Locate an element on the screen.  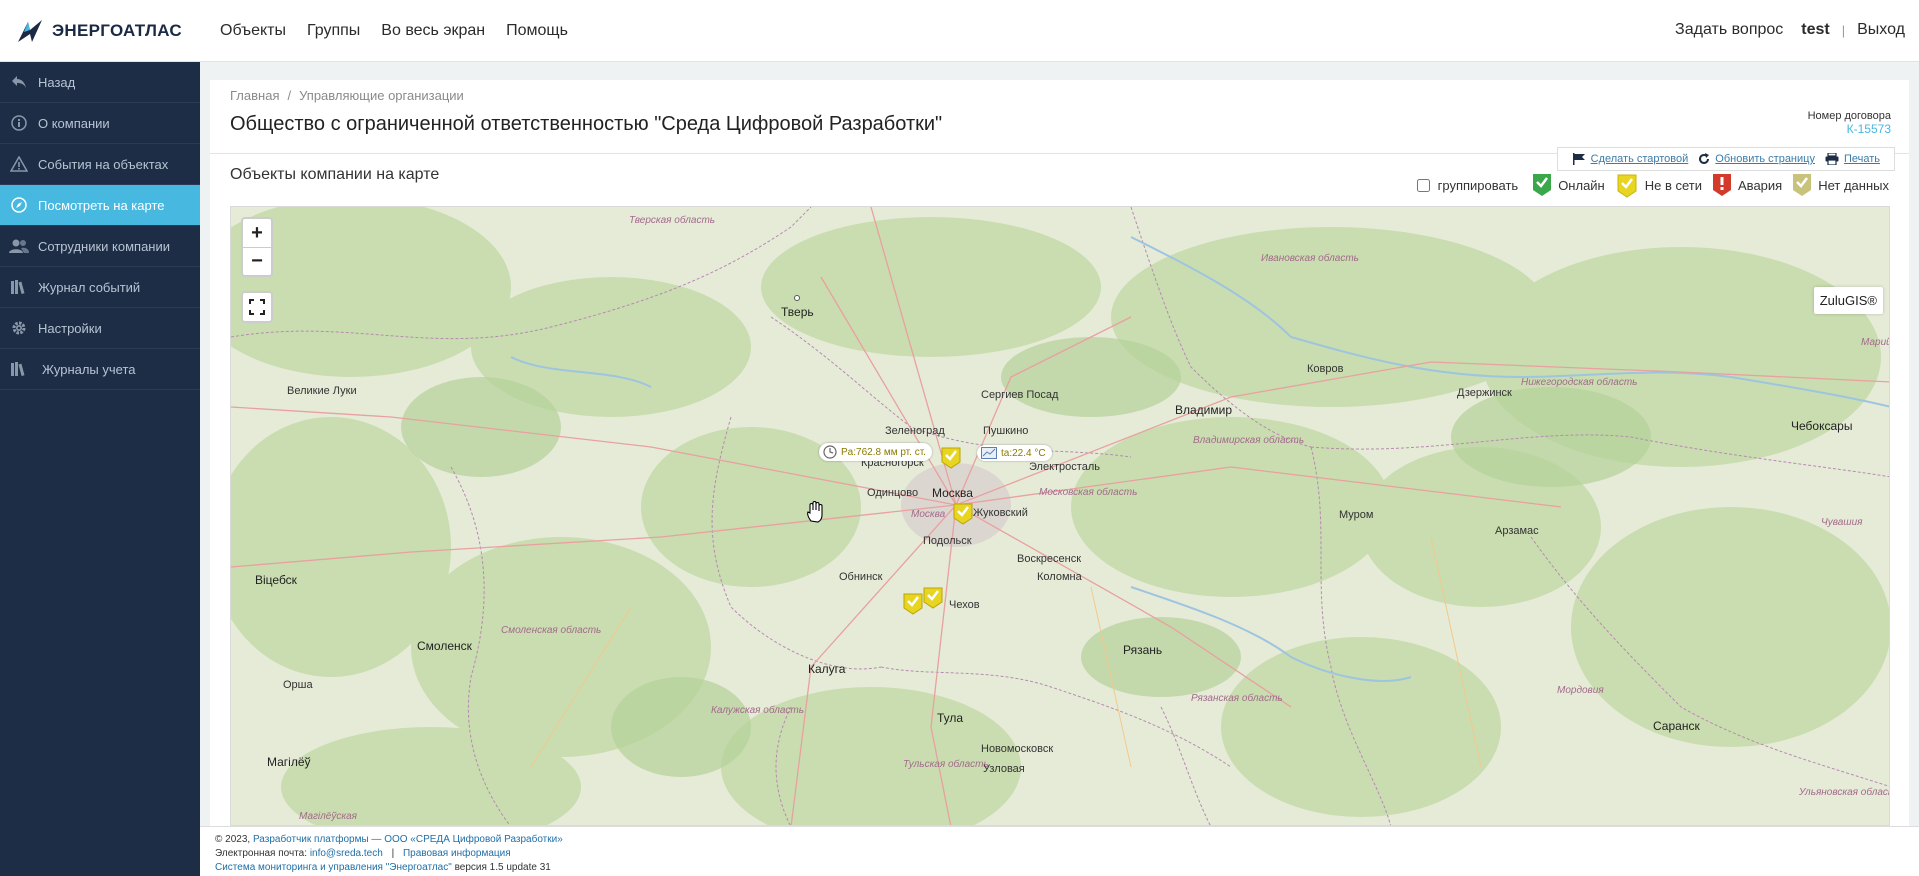
app-logo: ЭНЕРГОАТЛАС is located at coordinates (109, 31).